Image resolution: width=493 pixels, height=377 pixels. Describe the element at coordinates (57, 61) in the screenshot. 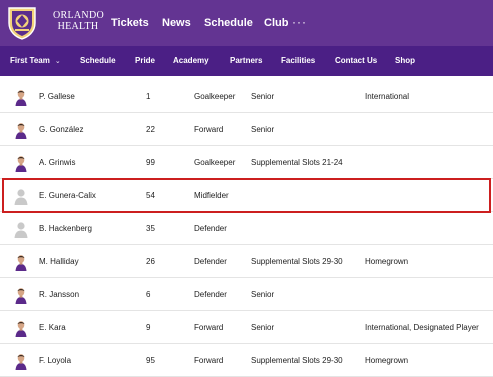

I see `chevron-down-icon: ⌄` at that location.